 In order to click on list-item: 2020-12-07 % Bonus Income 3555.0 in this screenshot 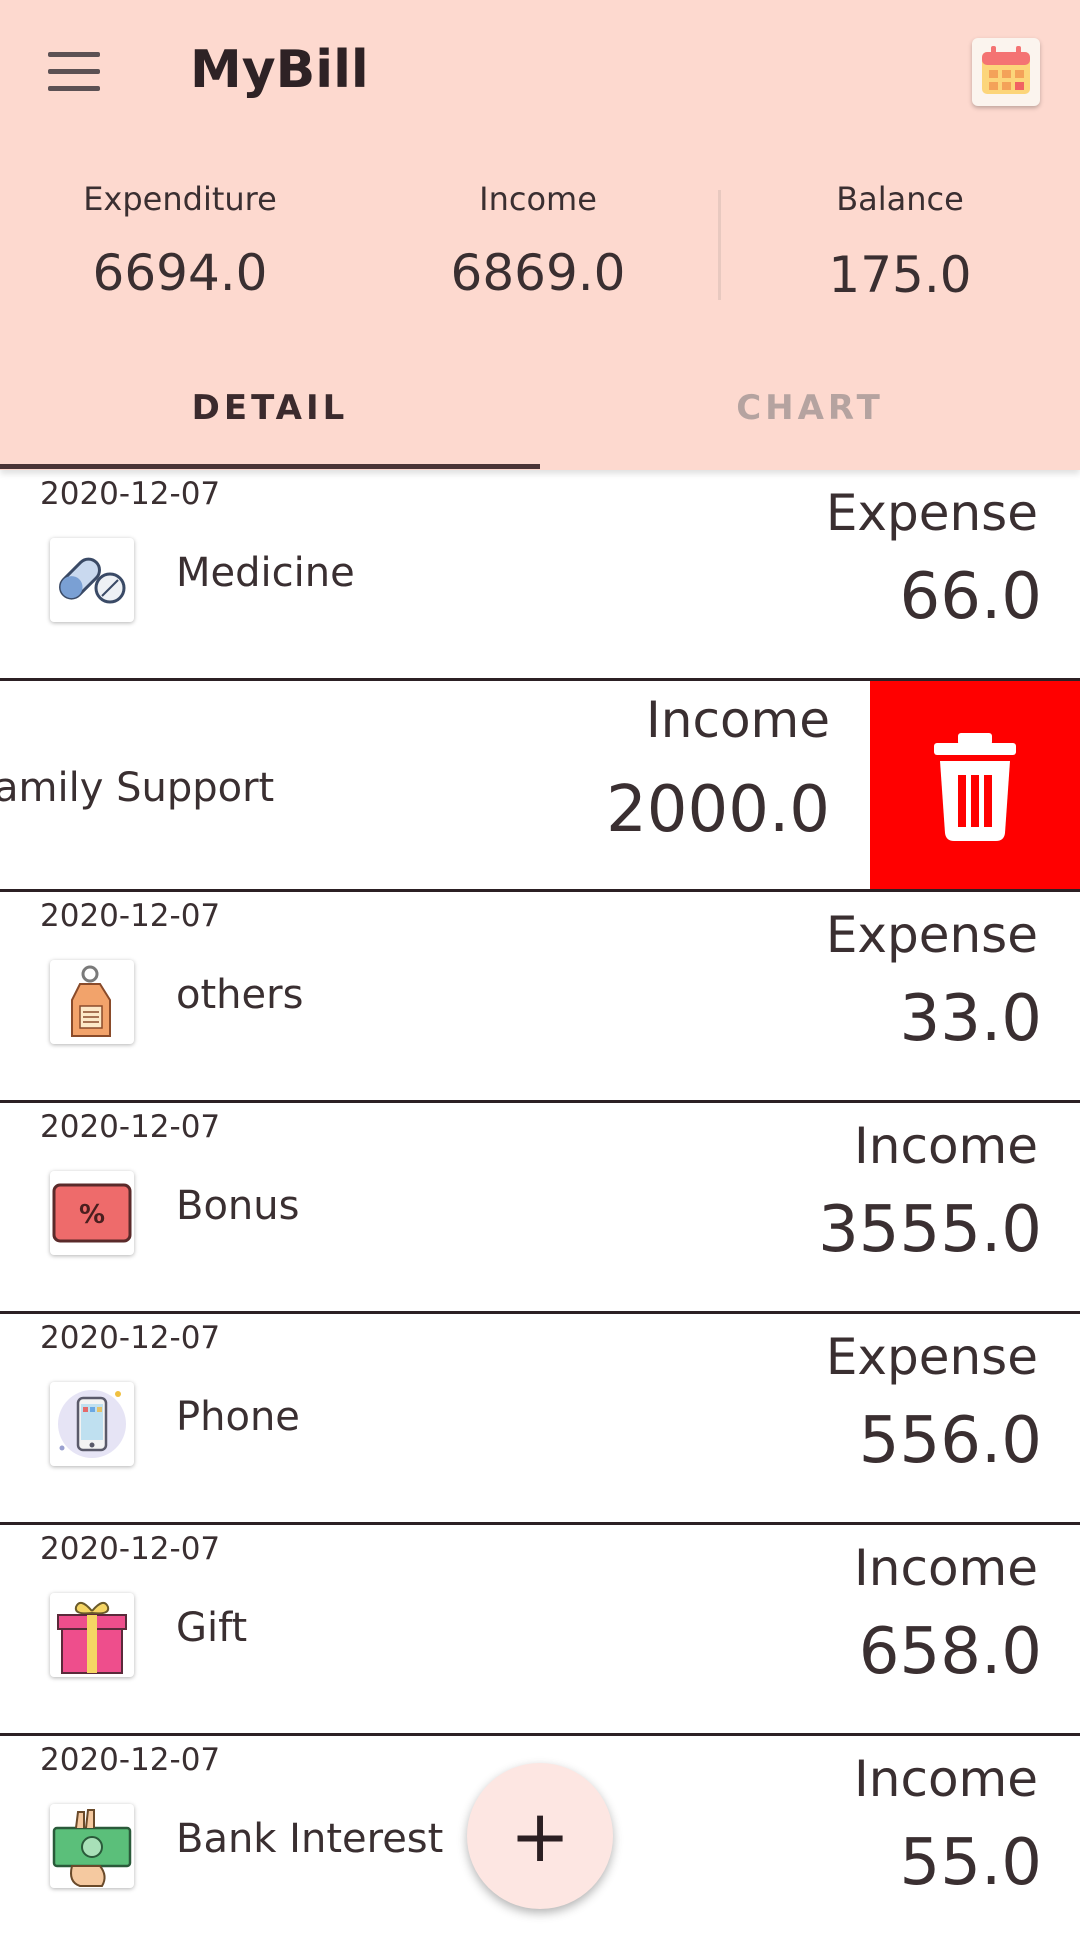, I will do `click(540, 1208)`.